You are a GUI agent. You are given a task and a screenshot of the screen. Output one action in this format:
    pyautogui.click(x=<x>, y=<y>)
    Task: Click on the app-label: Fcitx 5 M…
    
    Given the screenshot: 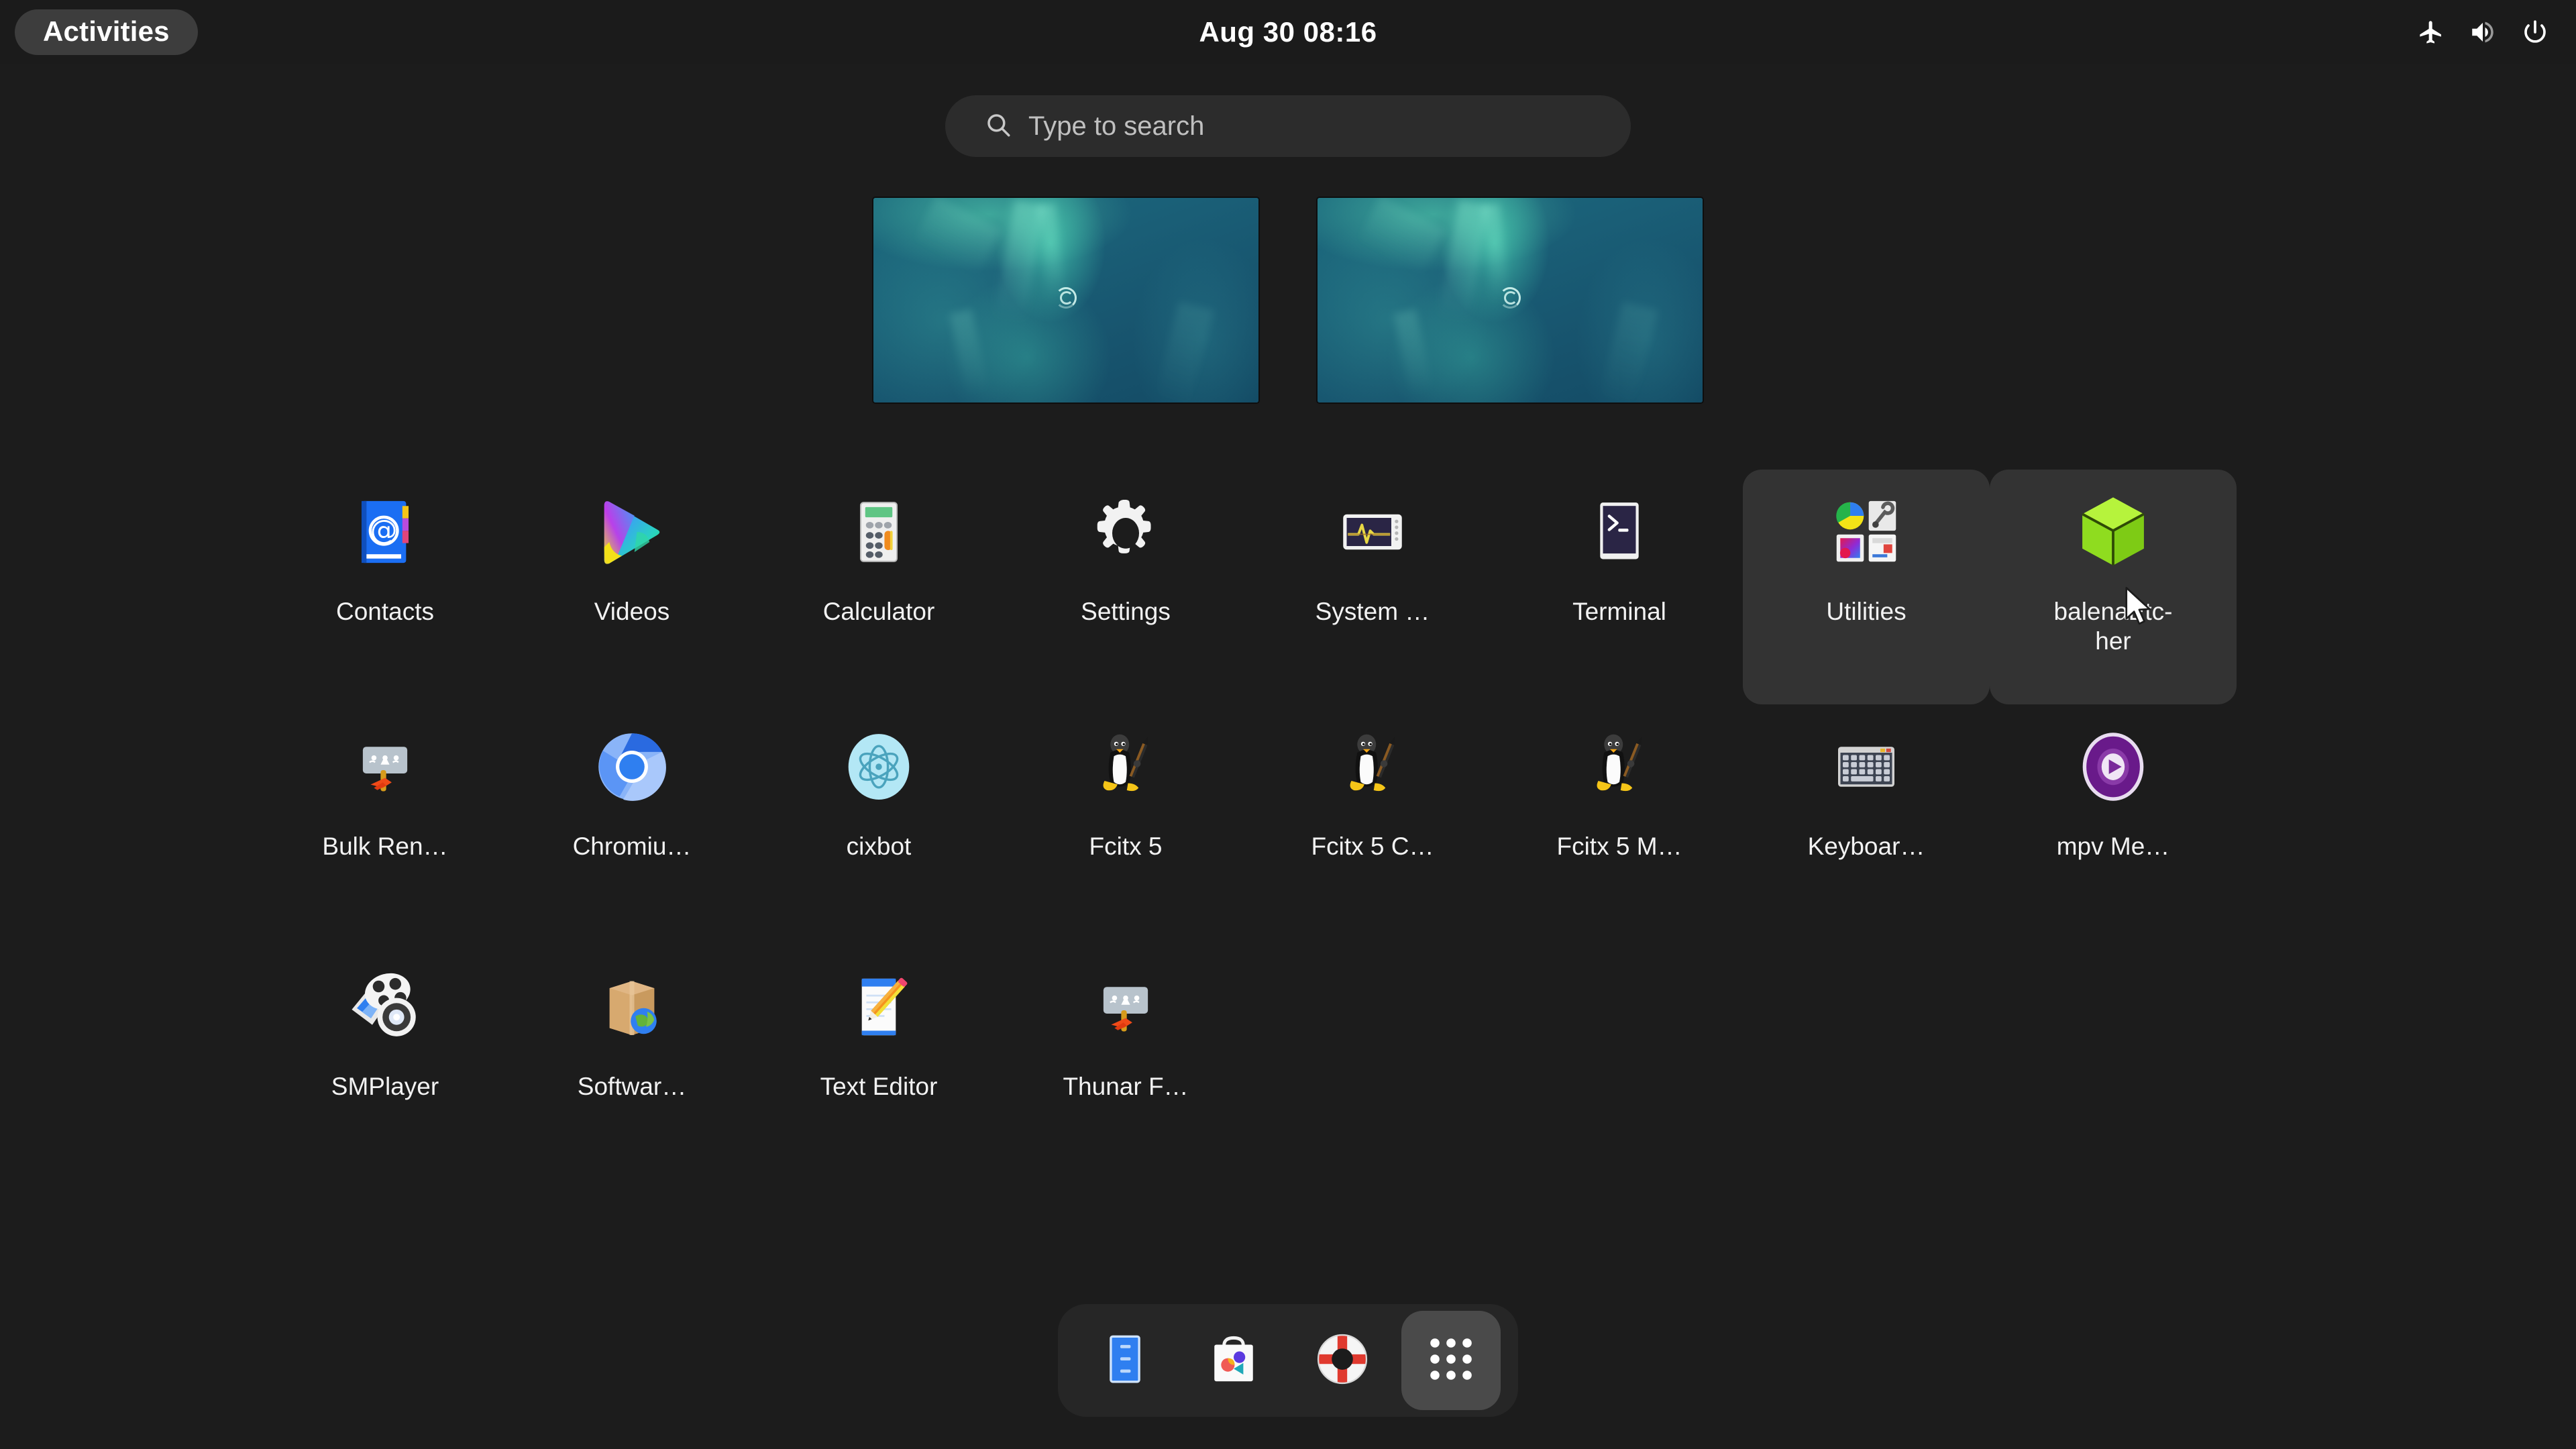 What is the action you would take?
    pyautogui.click(x=1619, y=846)
    